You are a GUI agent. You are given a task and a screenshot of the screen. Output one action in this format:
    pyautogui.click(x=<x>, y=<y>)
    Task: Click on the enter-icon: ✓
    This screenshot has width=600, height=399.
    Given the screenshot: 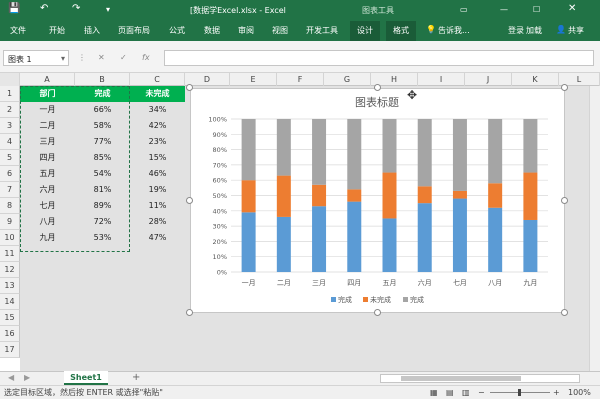 What is the action you would take?
    pyautogui.click(x=123, y=57)
    